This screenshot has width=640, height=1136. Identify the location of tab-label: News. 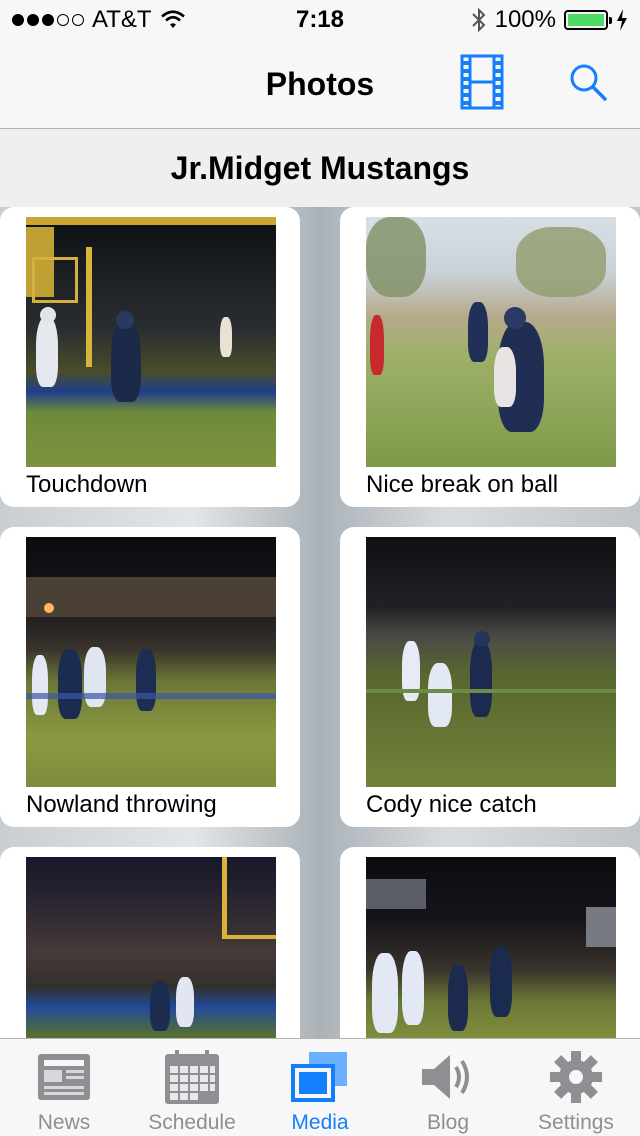
(64, 1122).